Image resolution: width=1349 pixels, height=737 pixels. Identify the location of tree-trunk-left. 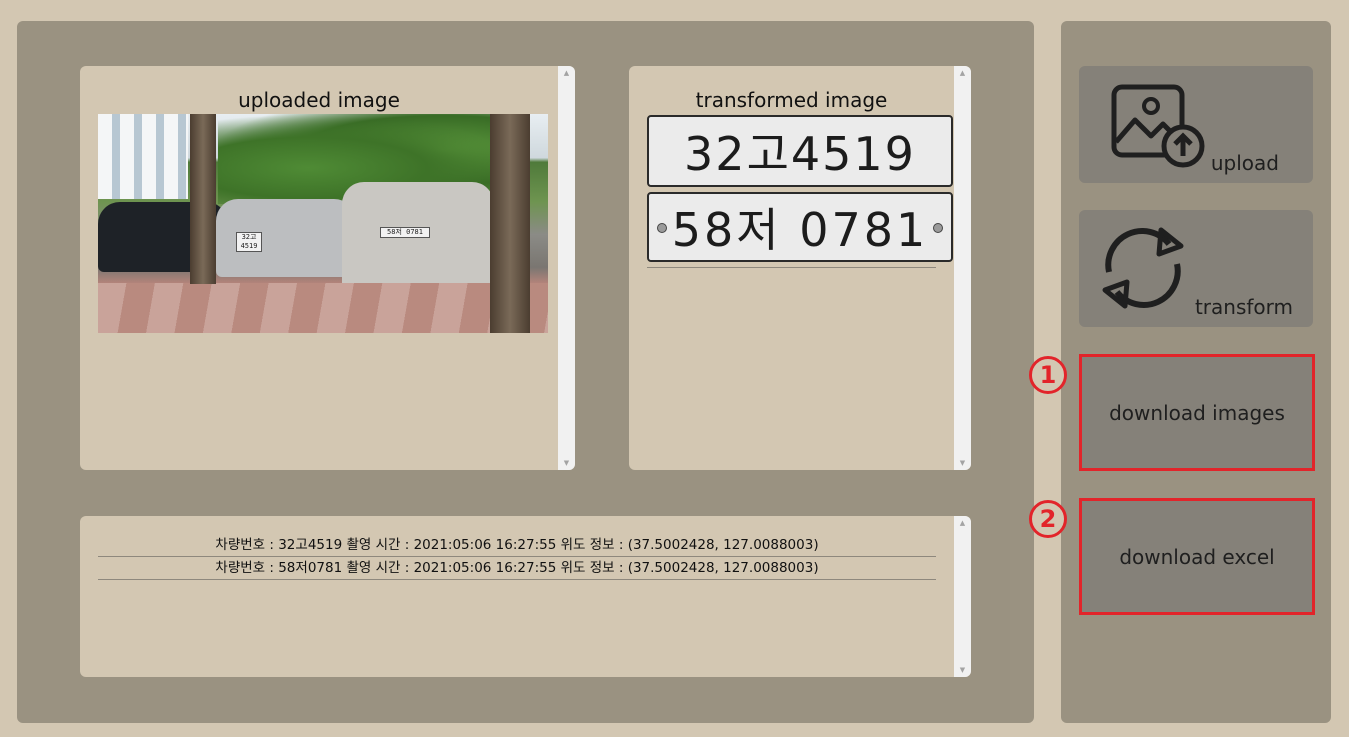
(203, 199).